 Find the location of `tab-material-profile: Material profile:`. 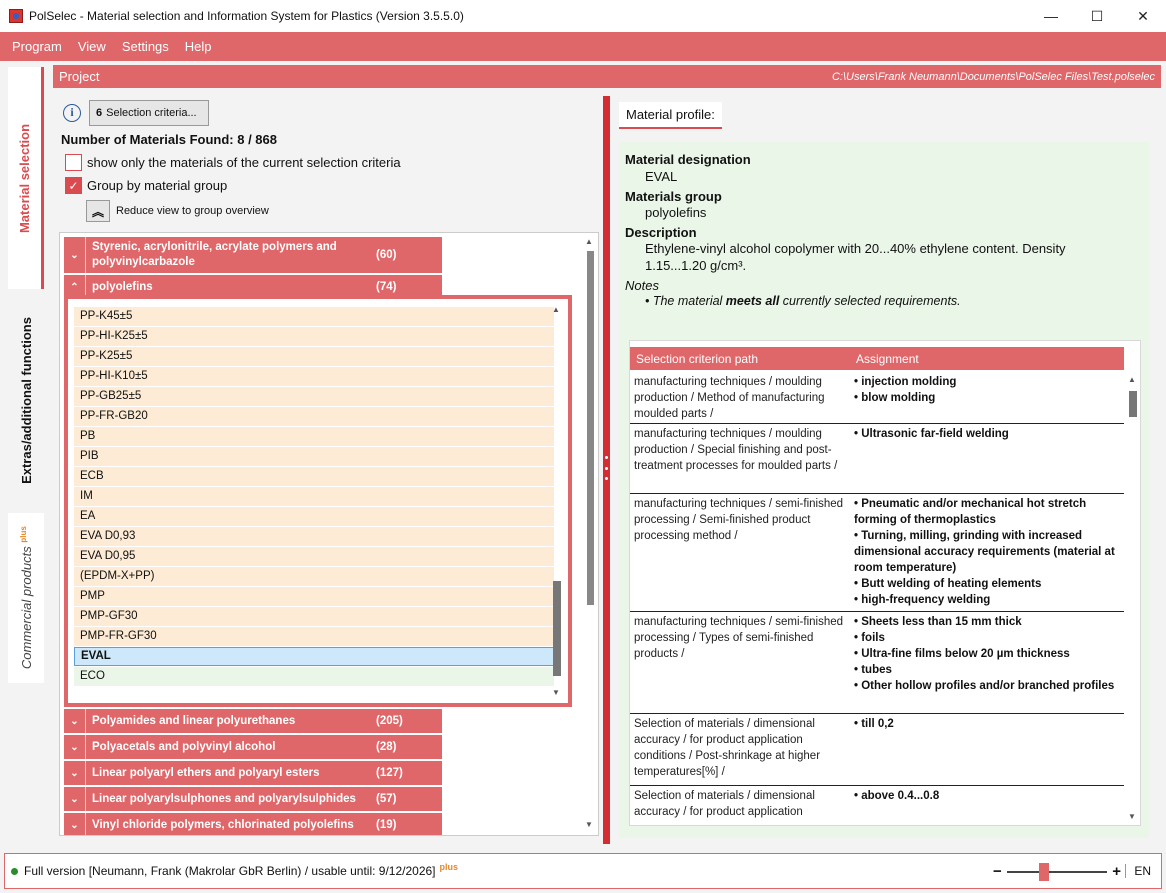

tab-material-profile: Material profile: is located at coordinates (670, 115).